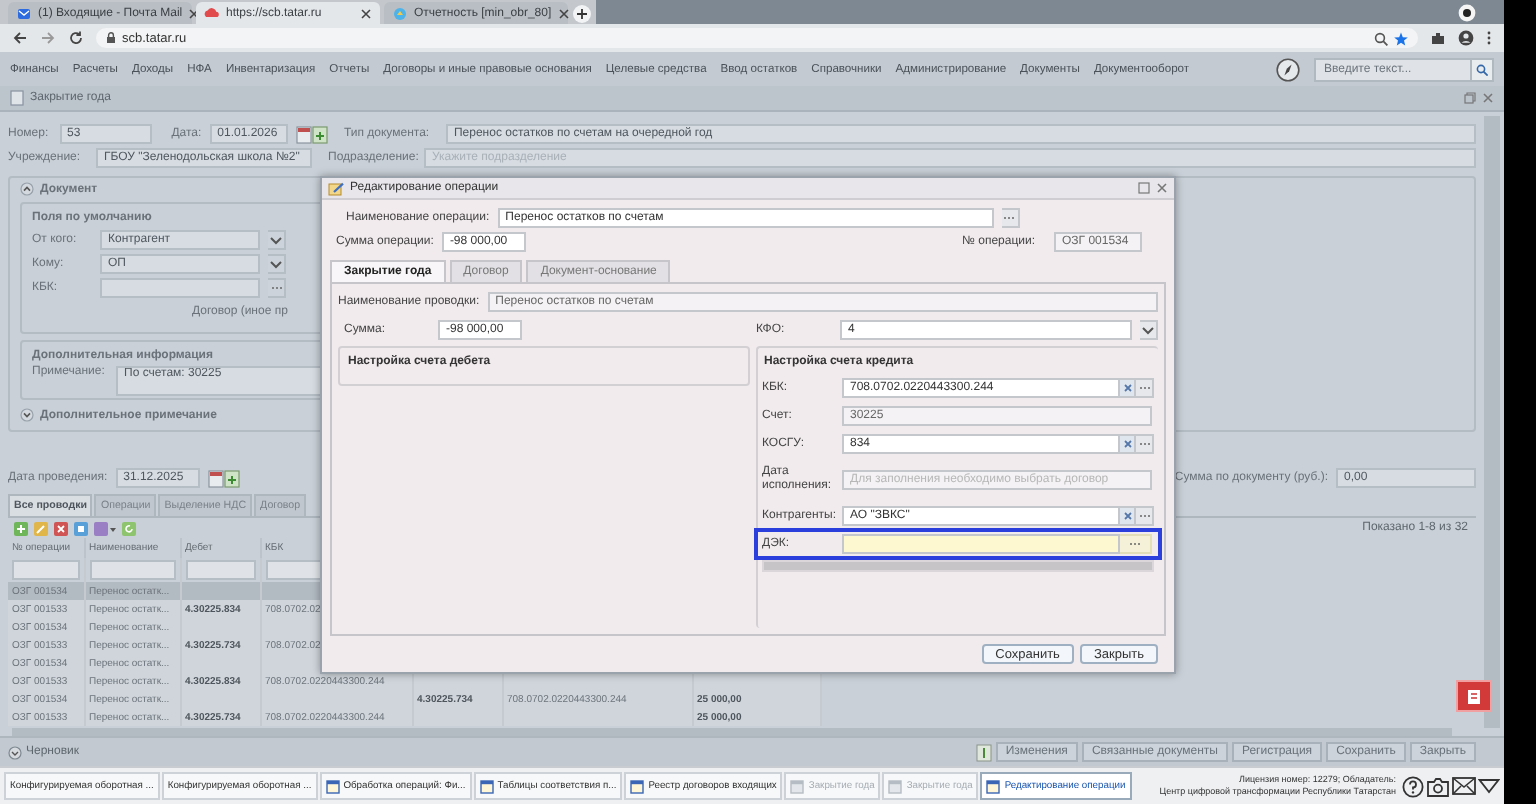  I want to click on extensions-icon, so click(1438, 38).